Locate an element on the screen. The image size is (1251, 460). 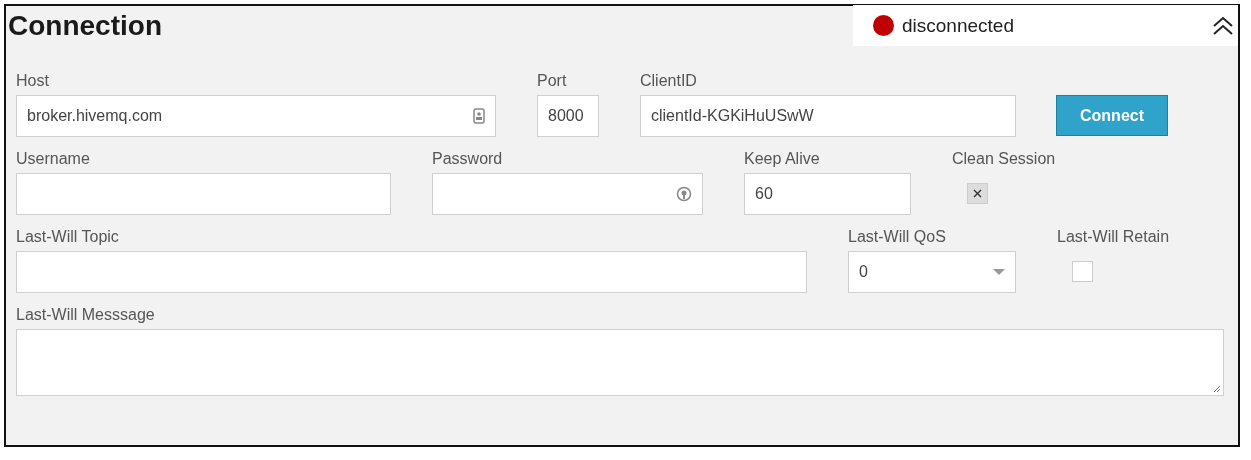
field-label: Host is located at coordinates (33, 81).